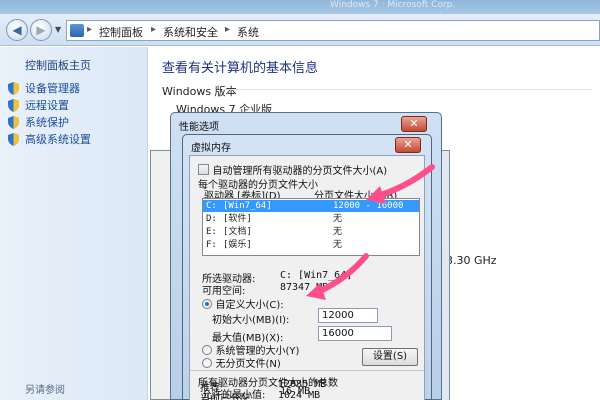  I want to click on navigation-bar: ◀ ▶ ▼ ▸ 控制面板 ▸ 系统和安全 ▸ 系统, so click(300, 30).